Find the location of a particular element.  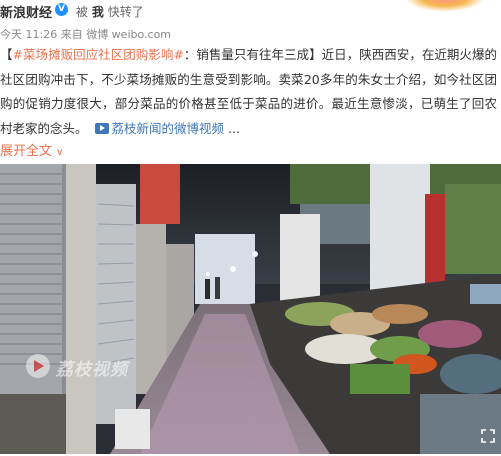

watermark-logo-icon is located at coordinates (38, 366).